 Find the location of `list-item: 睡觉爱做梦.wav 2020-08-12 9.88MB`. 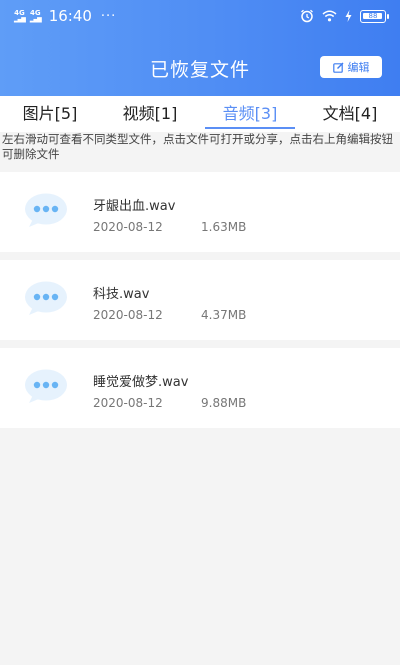

list-item: 睡觉爱做梦.wav 2020-08-12 9.88MB is located at coordinates (200, 388).